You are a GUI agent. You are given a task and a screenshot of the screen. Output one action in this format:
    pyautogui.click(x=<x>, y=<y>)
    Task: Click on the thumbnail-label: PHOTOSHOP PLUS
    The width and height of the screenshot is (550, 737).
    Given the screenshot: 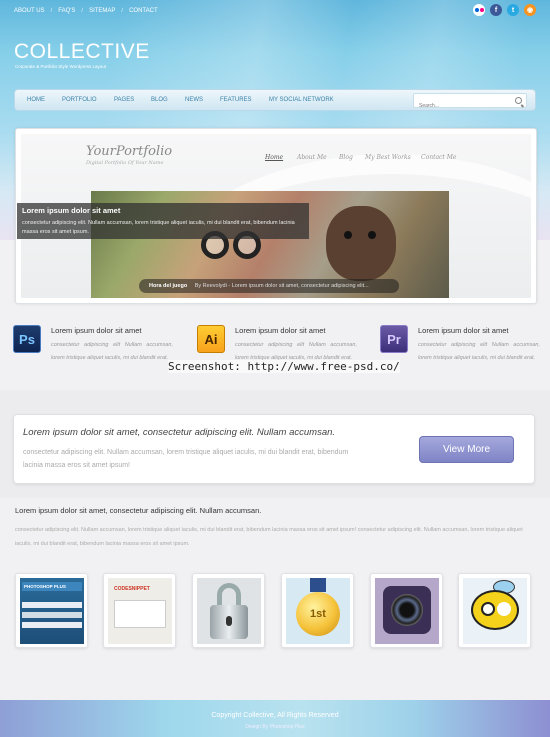 What is the action you would take?
    pyautogui.click(x=52, y=586)
    